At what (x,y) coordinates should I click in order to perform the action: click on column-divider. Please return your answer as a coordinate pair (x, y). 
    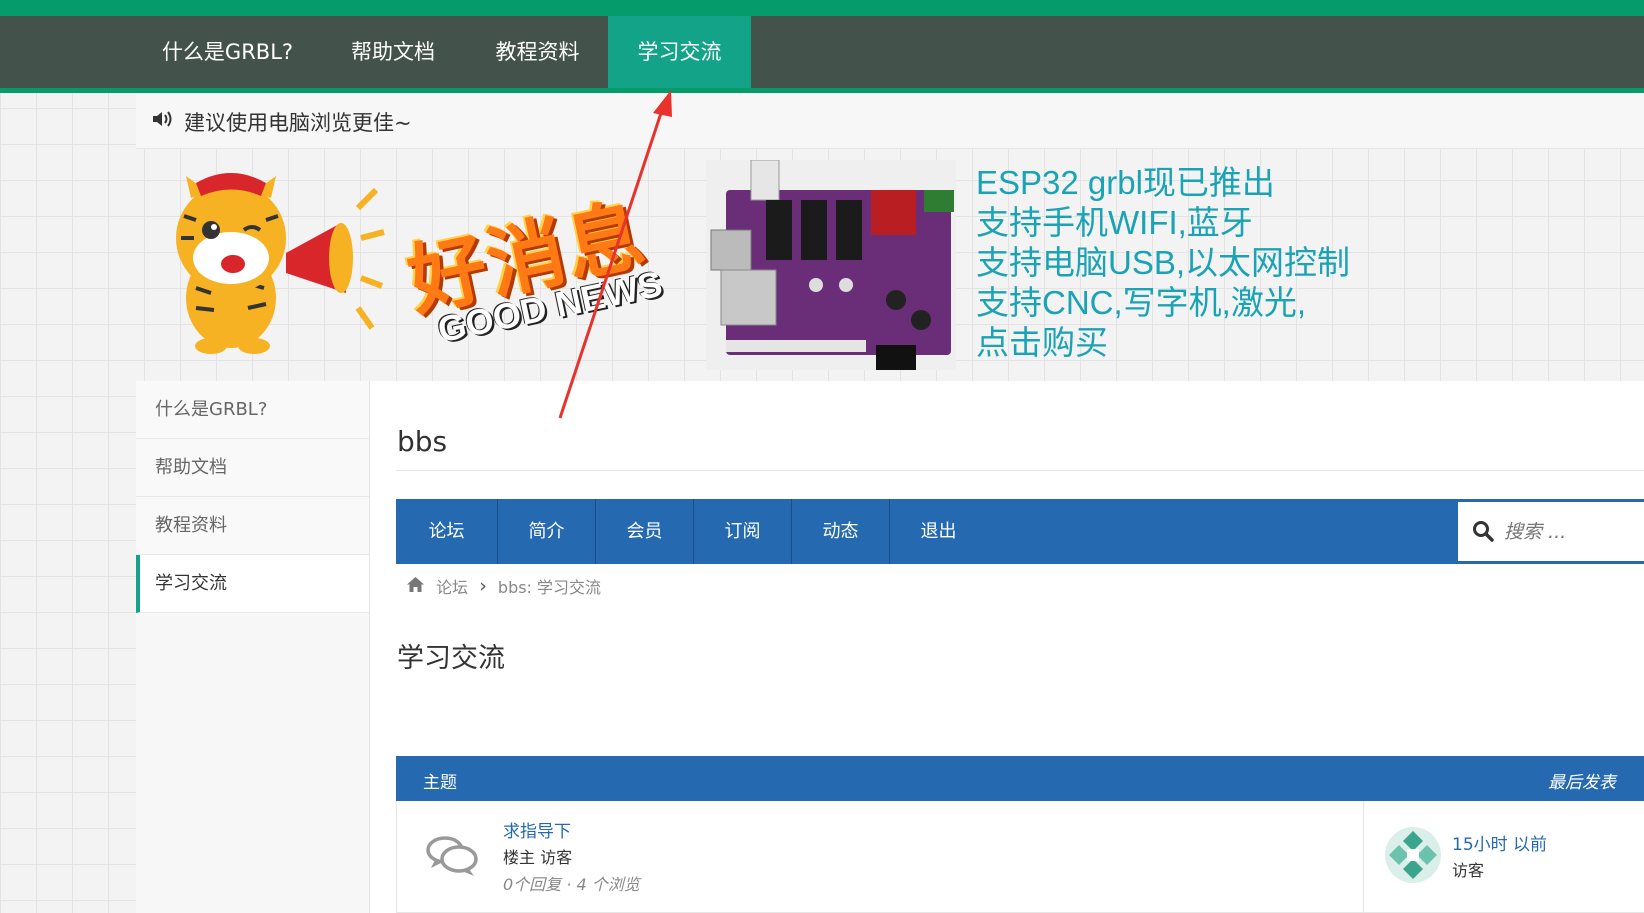
    Looking at the image, I should click on (1363, 857).